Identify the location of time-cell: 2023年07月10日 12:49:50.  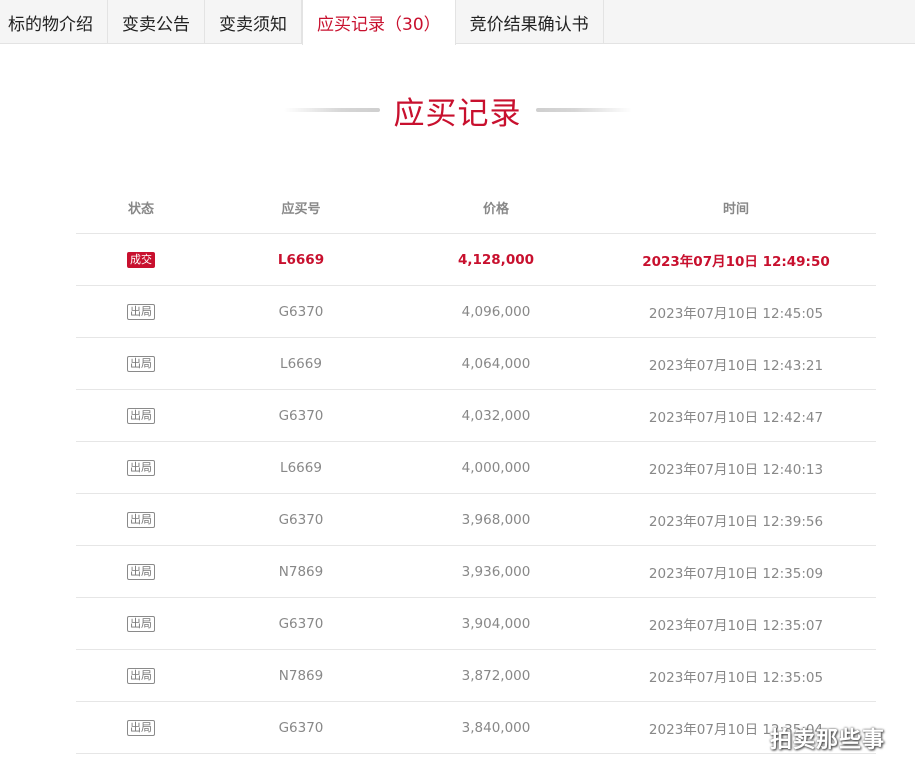
(736, 261).